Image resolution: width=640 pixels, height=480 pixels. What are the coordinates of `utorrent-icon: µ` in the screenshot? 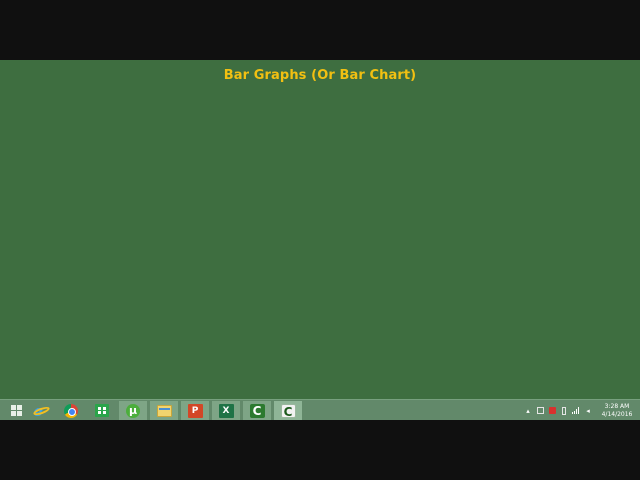 It's located at (133, 410).